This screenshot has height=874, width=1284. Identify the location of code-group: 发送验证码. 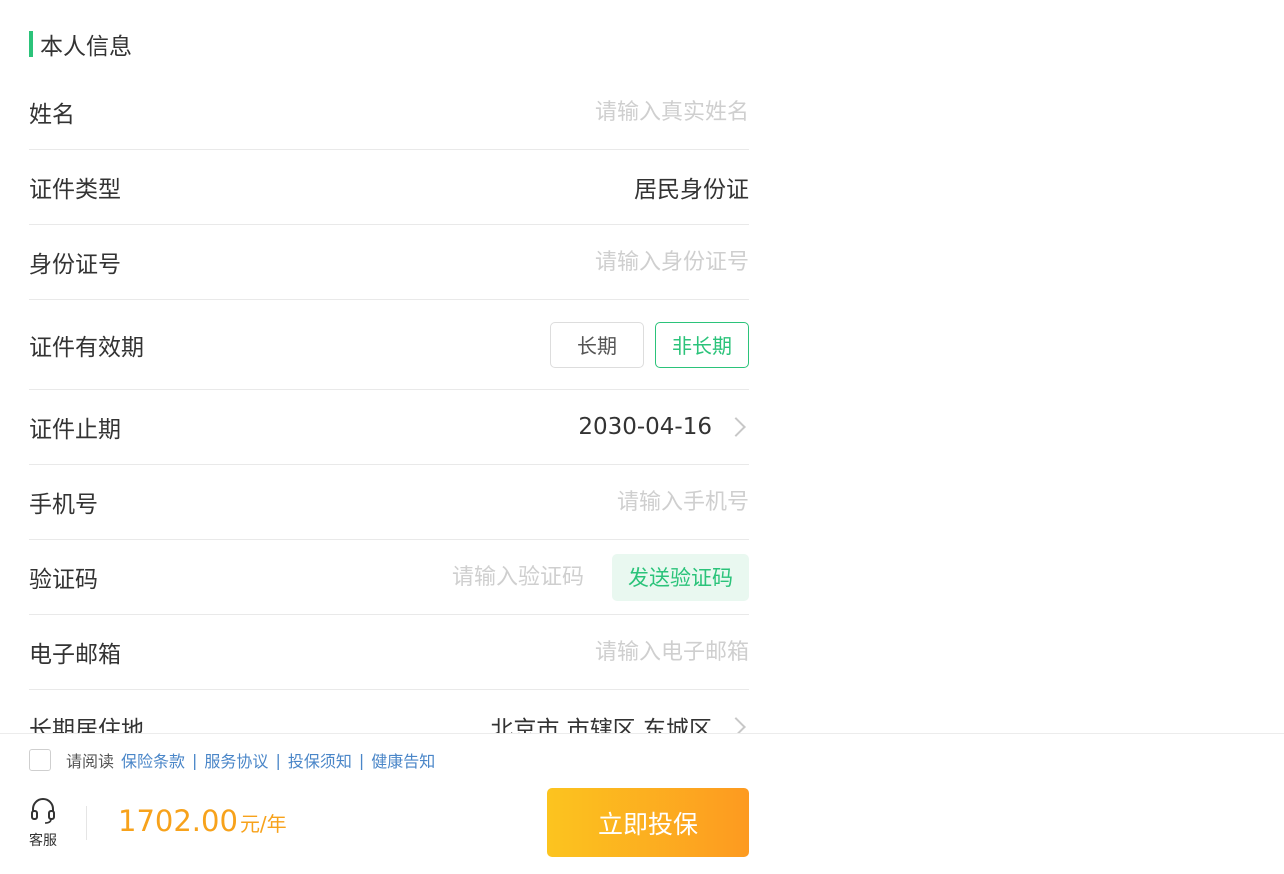
(576, 577).